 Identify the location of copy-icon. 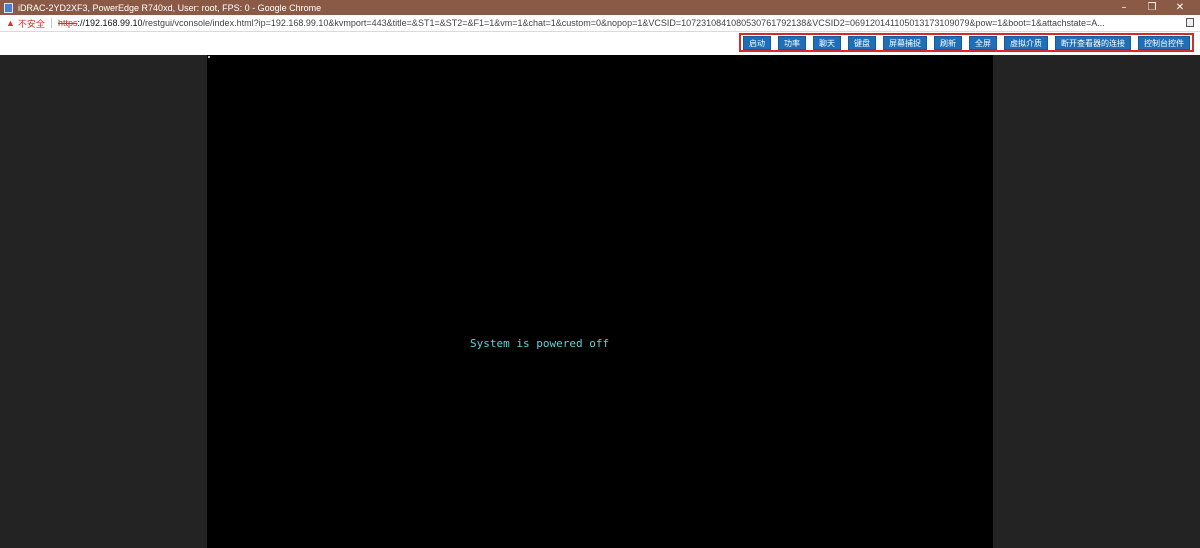
(1190, 22).